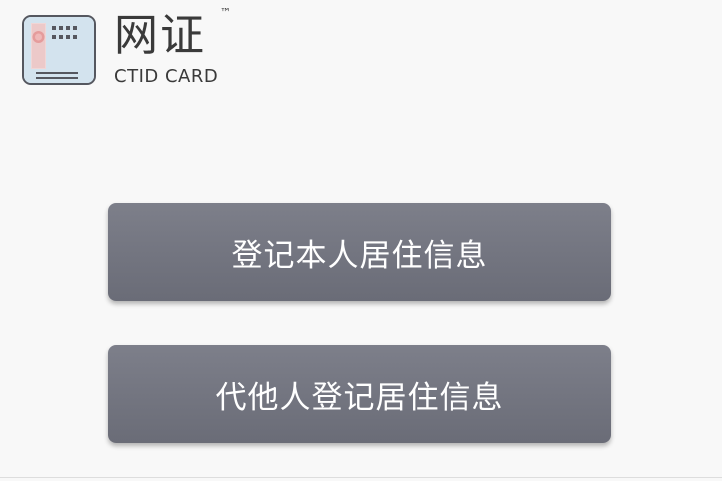  Describe the element at coordinates (359, 252) in the screenshot. I see `register-self-button: 登记本人居住信息` at that location.